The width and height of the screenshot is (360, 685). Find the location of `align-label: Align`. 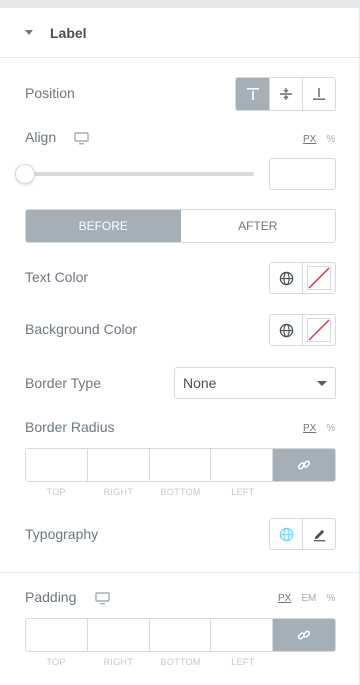

align-label: Align is located at coordinates (41, 137).